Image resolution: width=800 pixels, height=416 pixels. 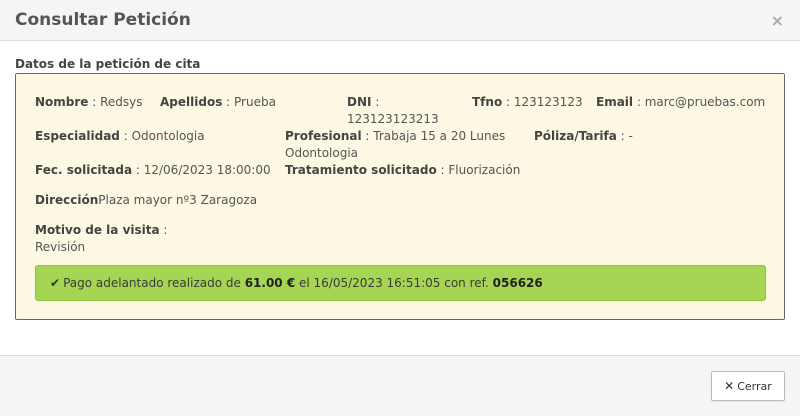 I want to click on nombre-field: Nombre : Redsys, so click(x=89, y=102).